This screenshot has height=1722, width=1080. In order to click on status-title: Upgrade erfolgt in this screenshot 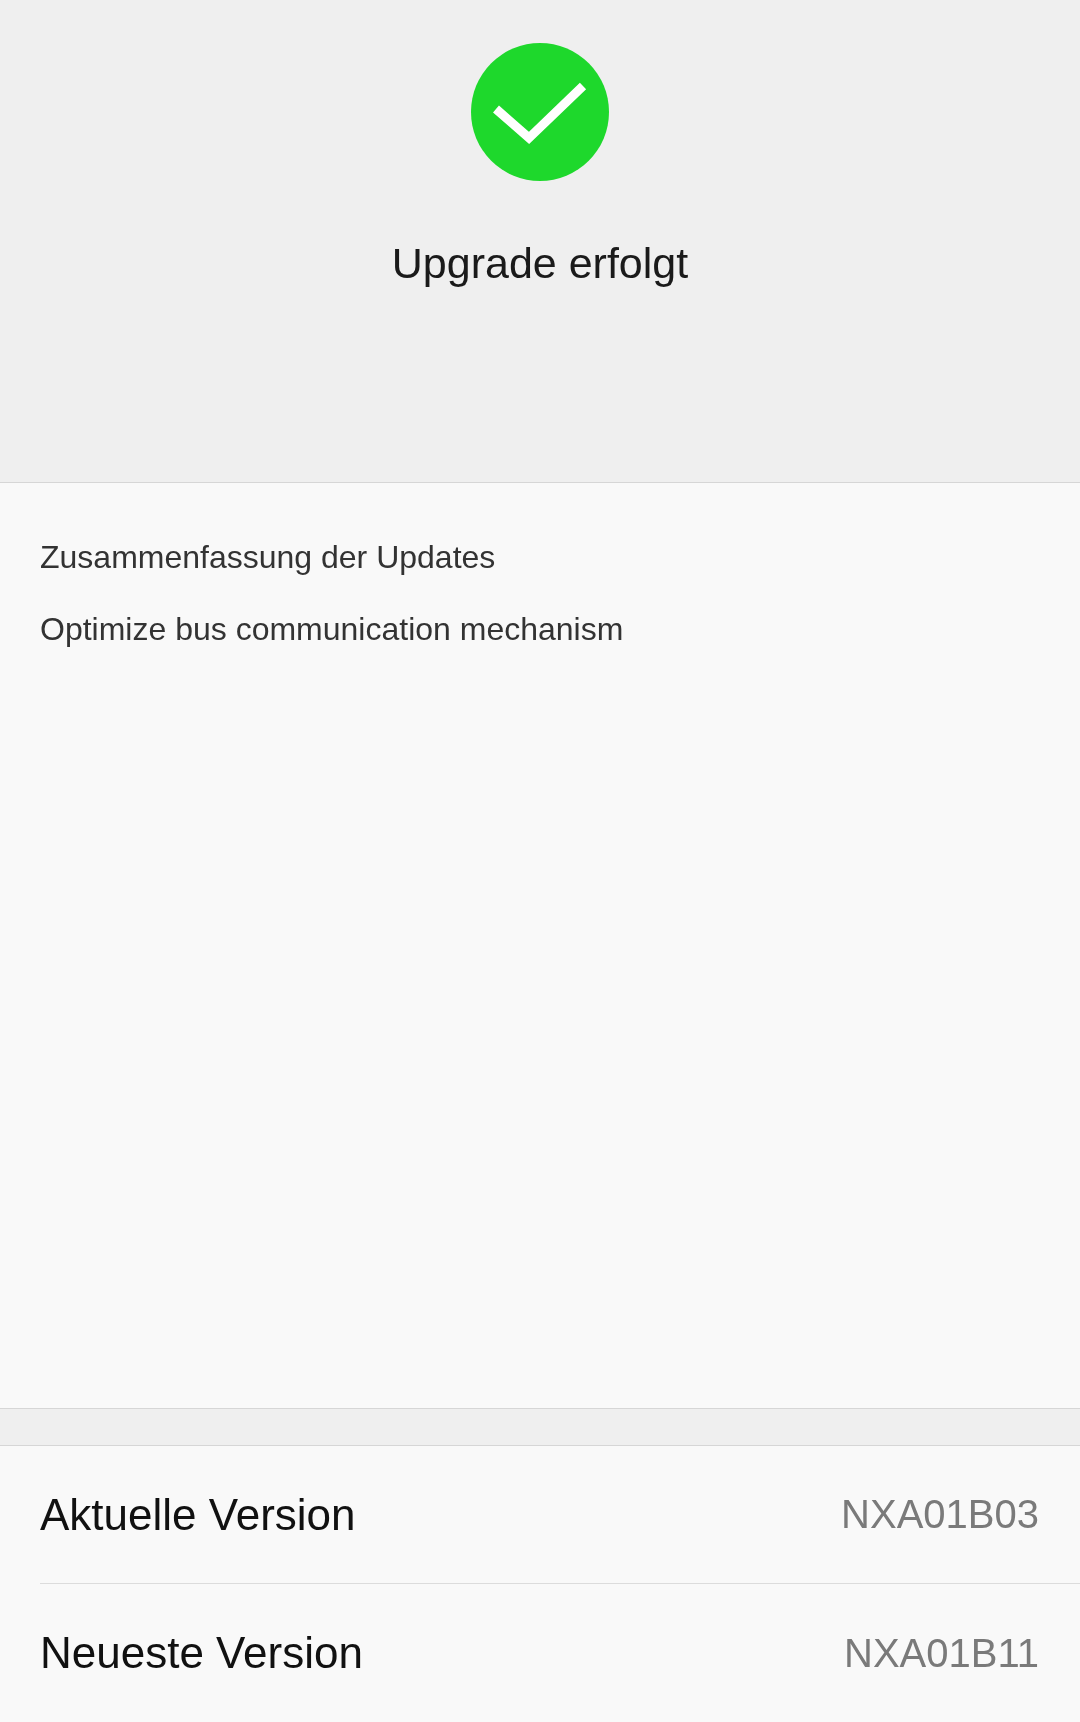, I will do `click(540, 263)`.